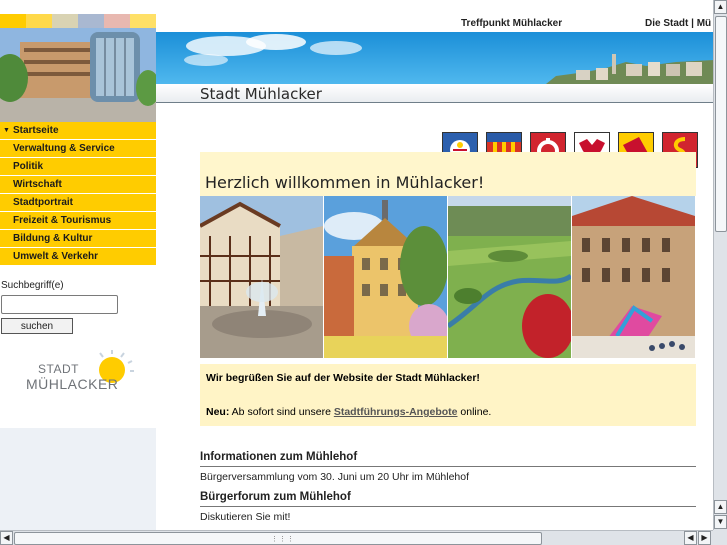  I want to click on valley-landscape-photo, so click(509, 277).